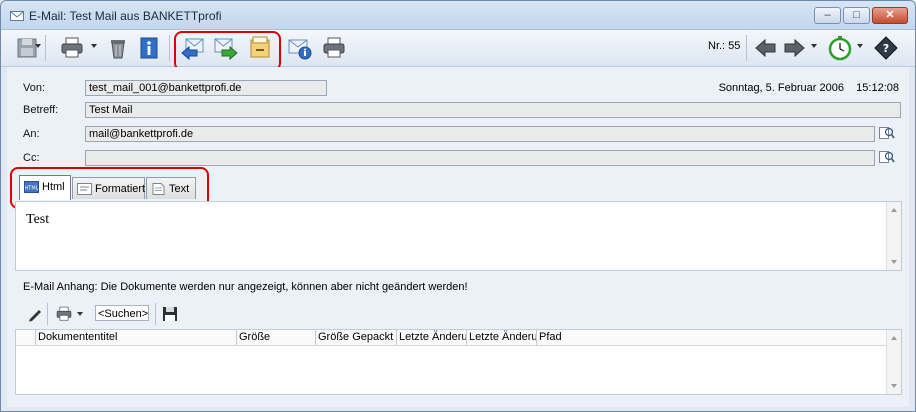 This screenshot has width=916, height=412. I want to click on printer-icon, so click(334, 48).